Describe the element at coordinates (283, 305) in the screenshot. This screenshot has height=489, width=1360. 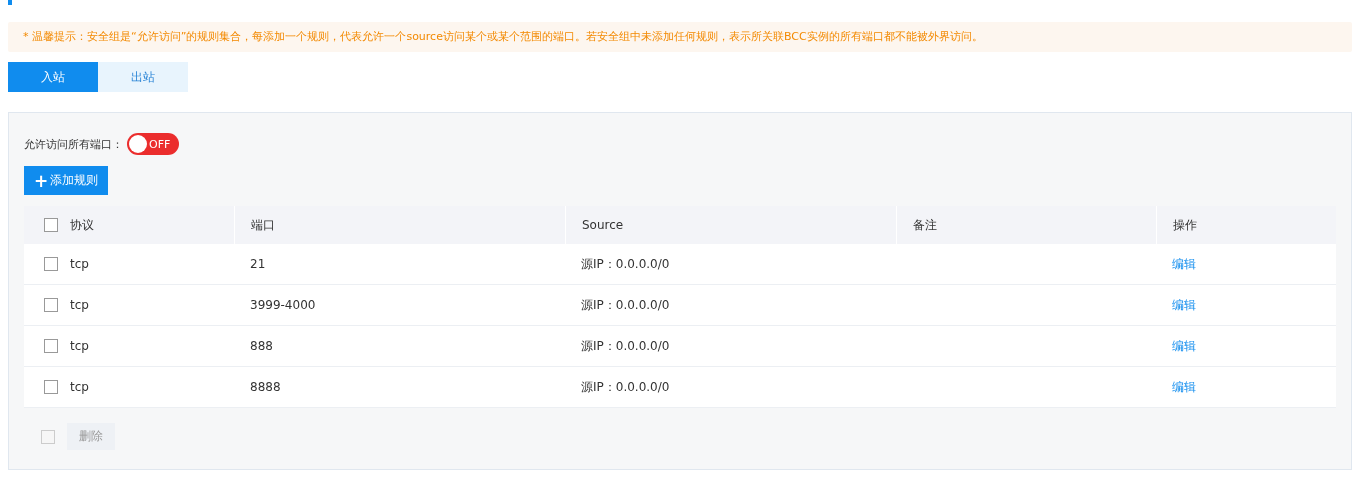
I see `table-cell: 3999-4000` at that location.